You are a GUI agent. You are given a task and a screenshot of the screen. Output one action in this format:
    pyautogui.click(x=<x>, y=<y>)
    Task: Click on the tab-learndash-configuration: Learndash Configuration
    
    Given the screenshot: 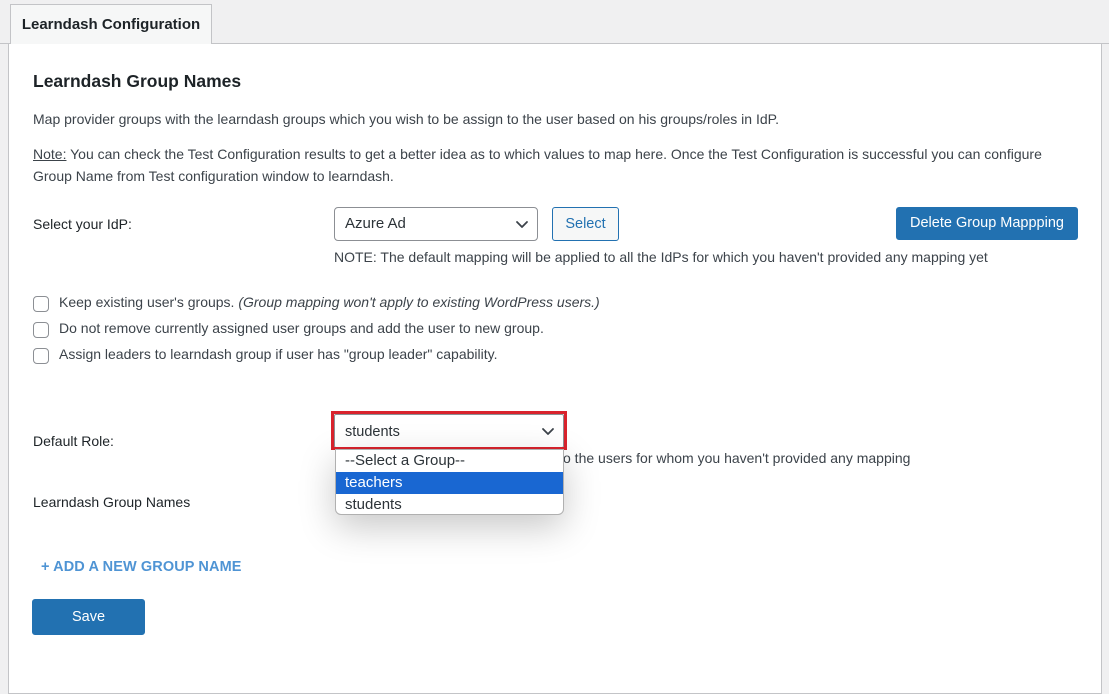 What is the action you would take?
    pyautogui.click(x=111, y=24)
    